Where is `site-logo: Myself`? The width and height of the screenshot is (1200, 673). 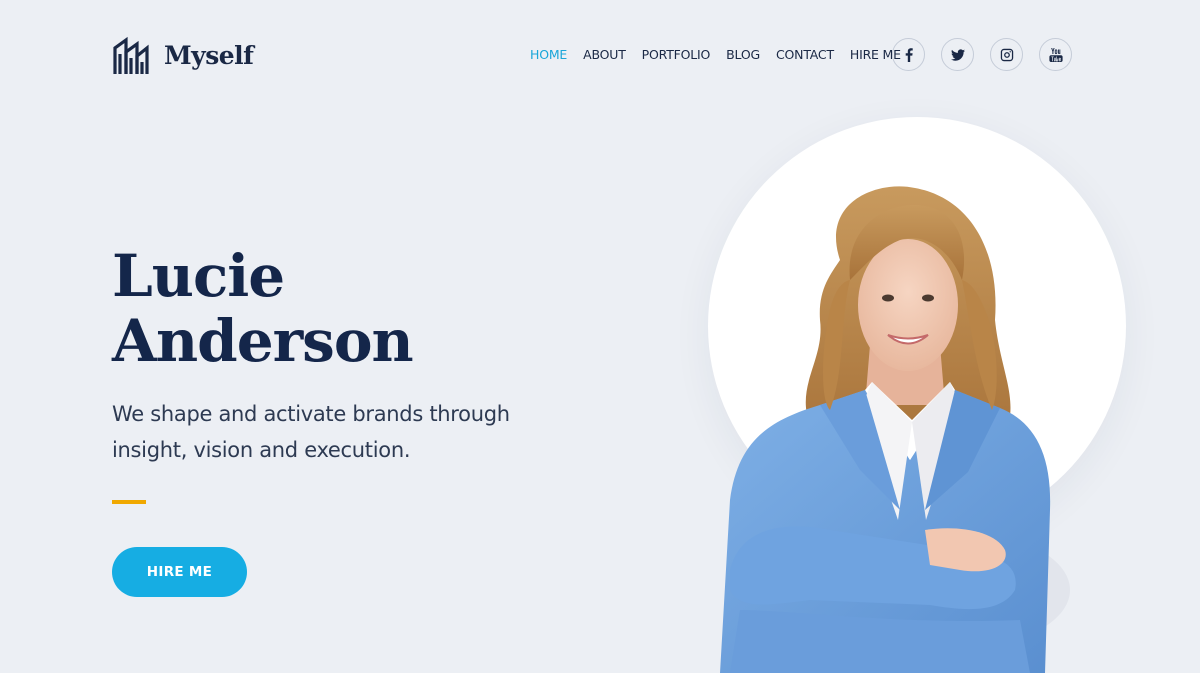 site-logo: Myself is located at coordinates (183, 55).